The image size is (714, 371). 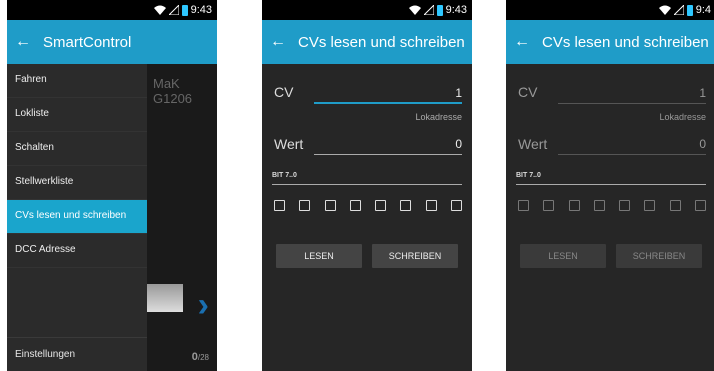 What do you see at coordinates (173, 91) in the screenshot?
I see `loco-name: MaK G1206` at bounding box center [173, 91].